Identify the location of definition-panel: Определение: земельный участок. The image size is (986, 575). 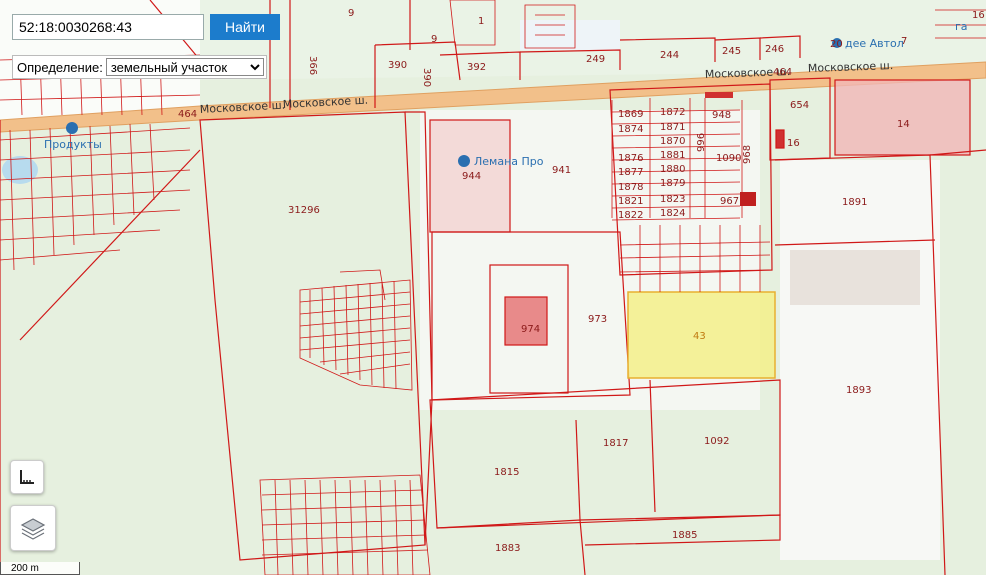
(139, 67).